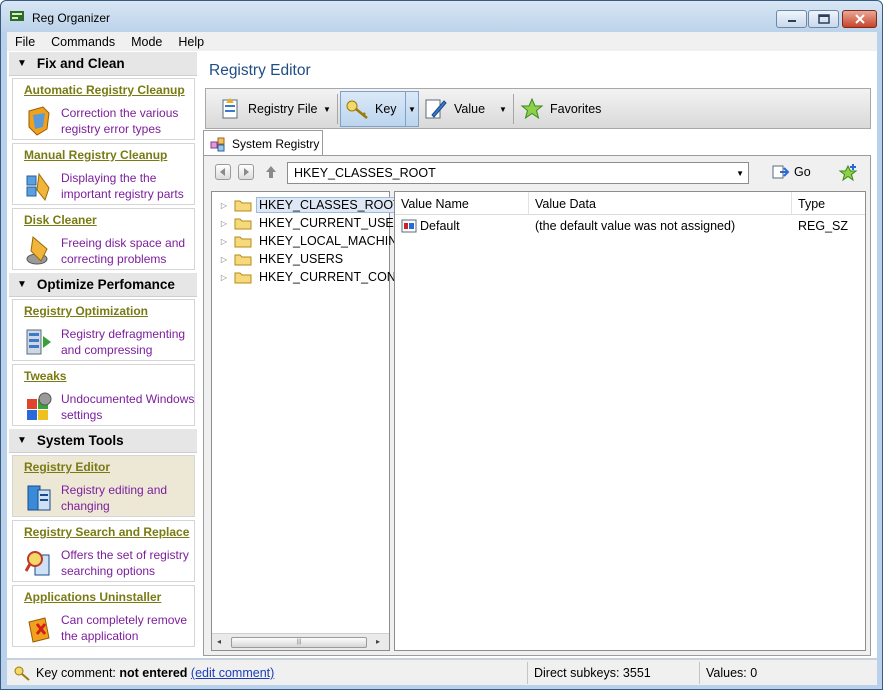 This screenshot has height=690, width=883. What do you see at coordinates (440, 226) in the screenshot?
I see `value-name-text: Default` at bounding box center [440, 226].